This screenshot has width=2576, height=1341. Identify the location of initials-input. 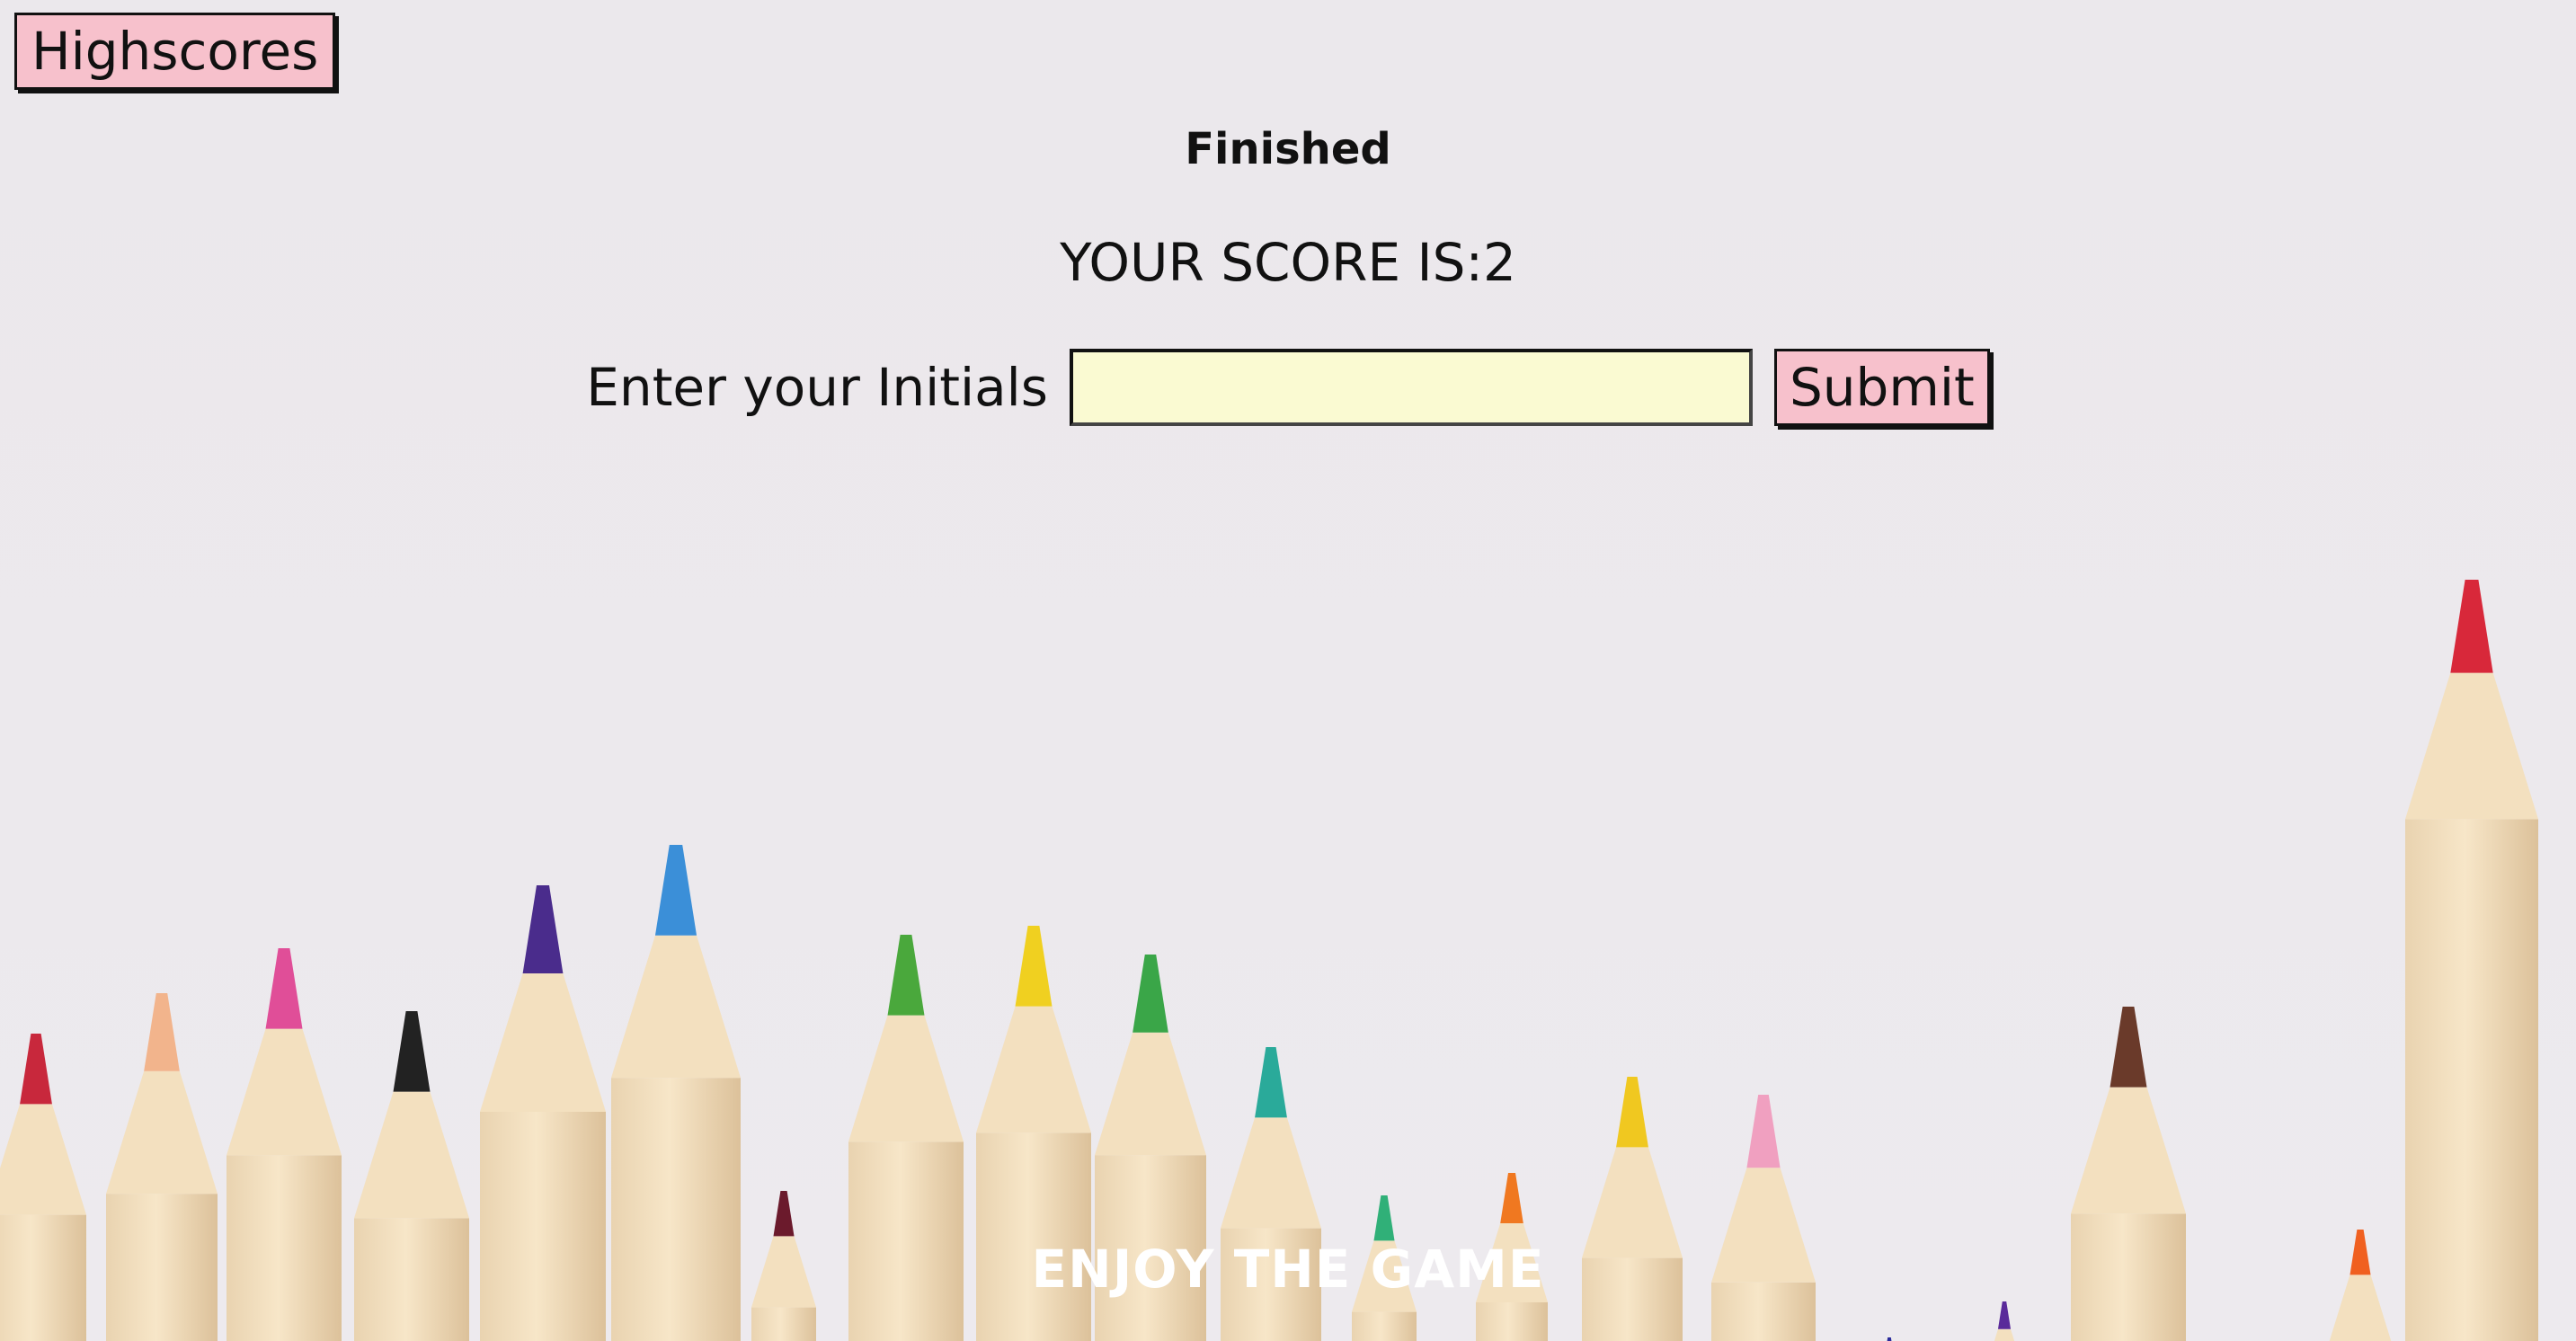
(1411, 387).